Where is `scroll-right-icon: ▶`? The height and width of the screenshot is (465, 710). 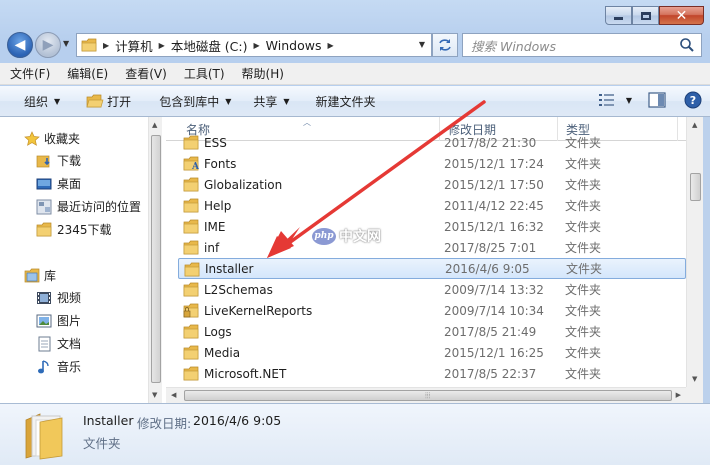 scroll-right-icon: ▶ is located at coordinates (678, 395).